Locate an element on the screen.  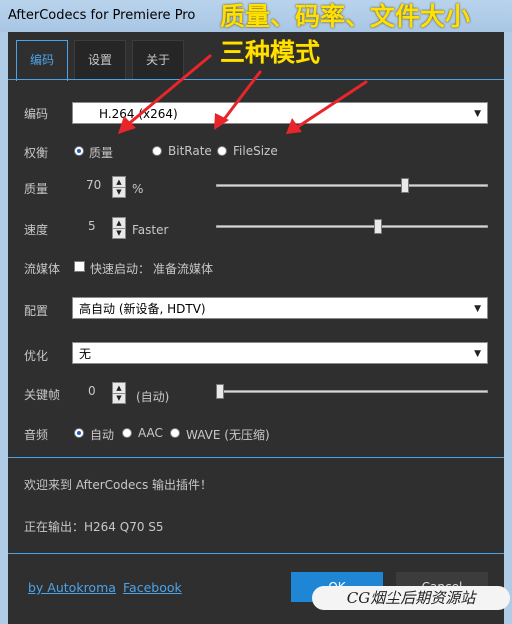
arrow-to-filesize is located at coordinates (331, 105).